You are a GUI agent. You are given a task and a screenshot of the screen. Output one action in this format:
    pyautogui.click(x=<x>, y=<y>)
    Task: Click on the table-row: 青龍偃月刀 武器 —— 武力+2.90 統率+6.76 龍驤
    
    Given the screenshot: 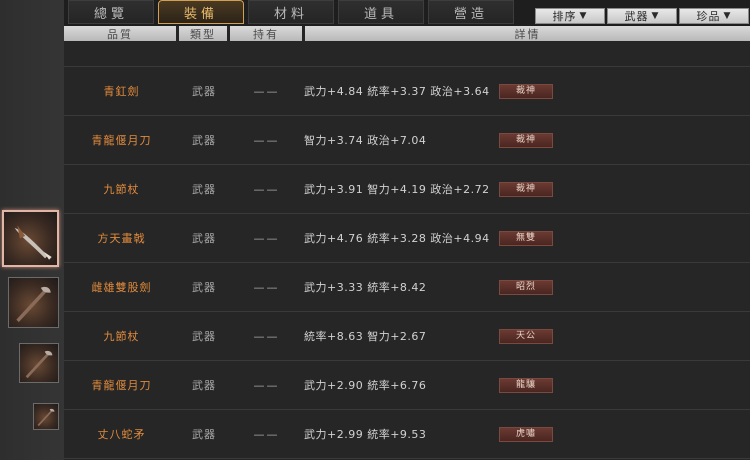 What is the action you would take?
    pyautogui.click(x=407, y=385)
    